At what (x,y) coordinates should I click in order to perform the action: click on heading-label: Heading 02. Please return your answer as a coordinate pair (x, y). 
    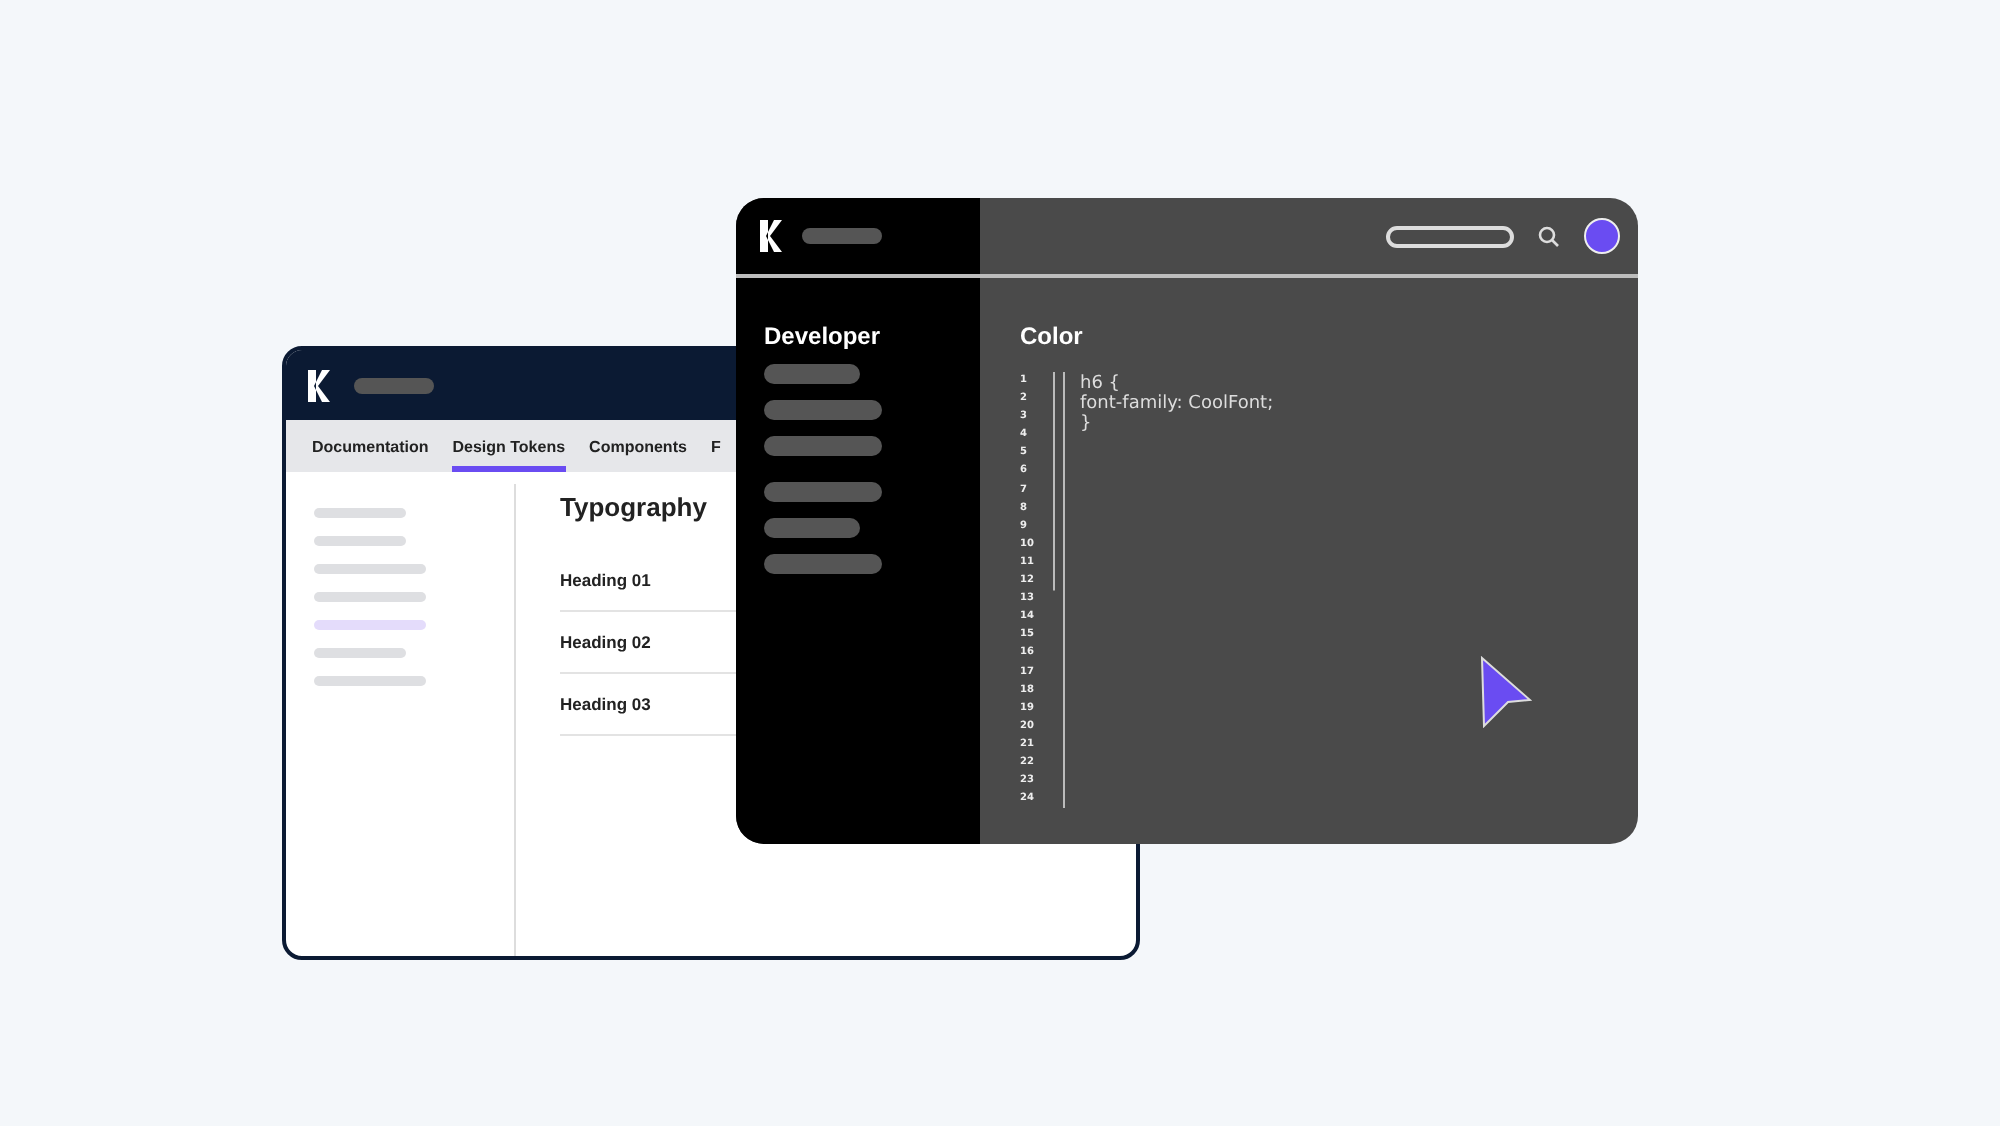
    Looking at the image, I should click on (605, 642).